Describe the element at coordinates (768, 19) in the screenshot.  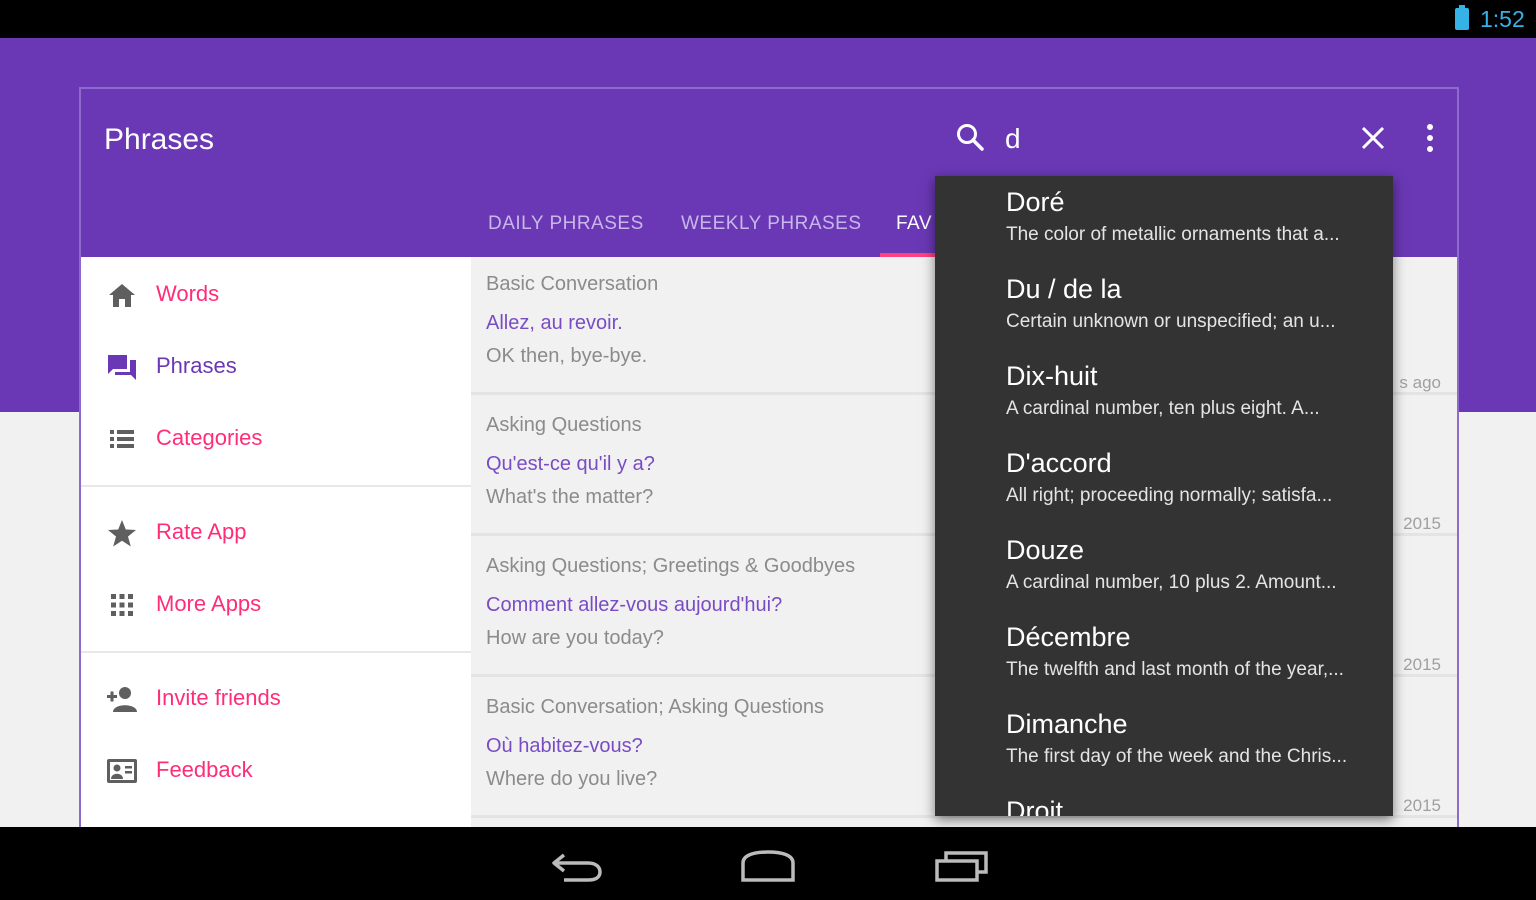
I see `status-bar: 1:52` at that location.